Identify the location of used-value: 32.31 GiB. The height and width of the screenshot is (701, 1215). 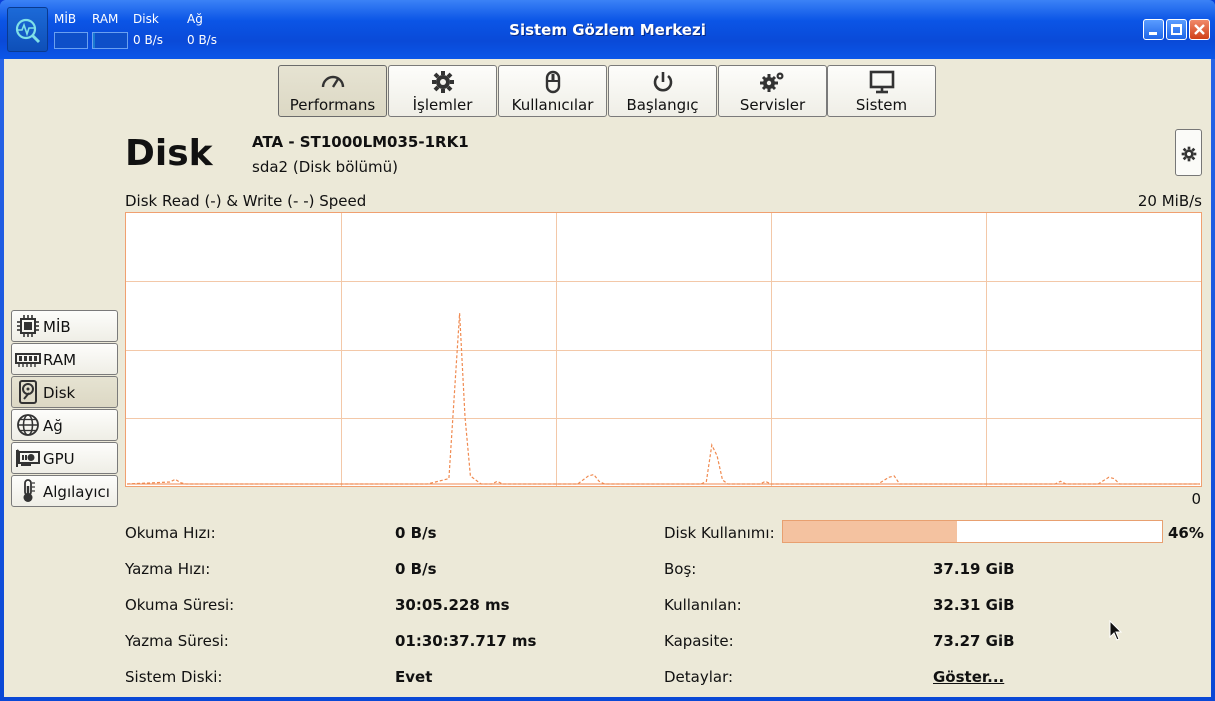
(974, 605).